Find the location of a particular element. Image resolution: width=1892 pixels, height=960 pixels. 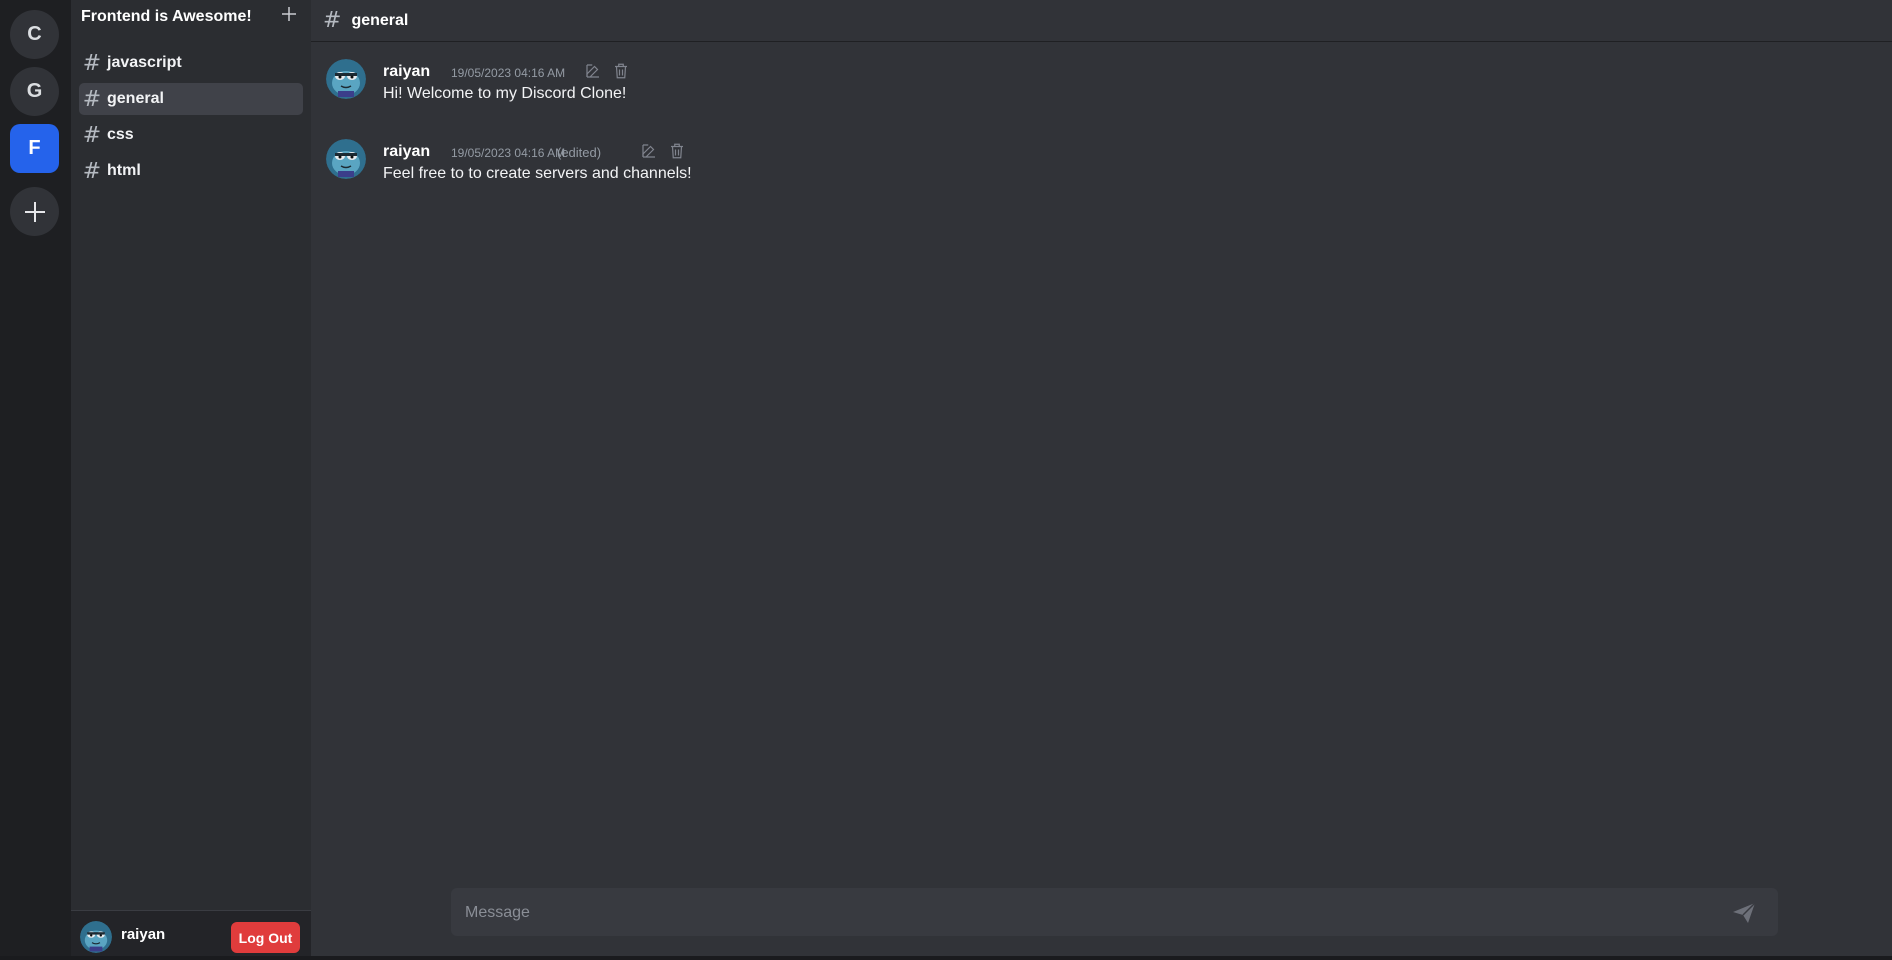

paper-plane-icon is located at coordinates (1744, 913).